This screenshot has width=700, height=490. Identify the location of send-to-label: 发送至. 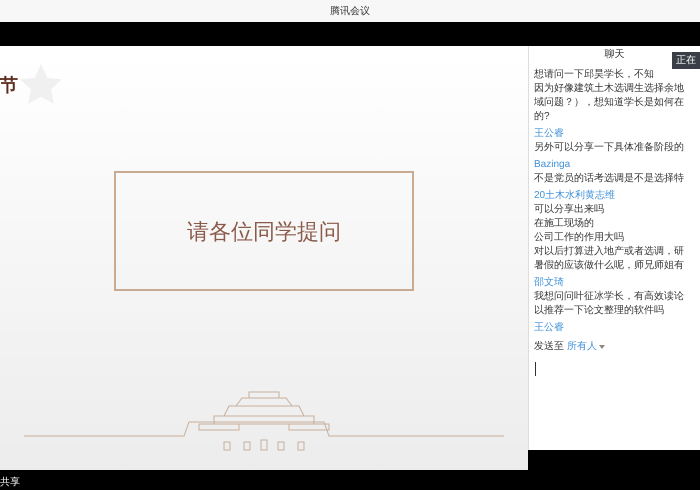
(549, 347).